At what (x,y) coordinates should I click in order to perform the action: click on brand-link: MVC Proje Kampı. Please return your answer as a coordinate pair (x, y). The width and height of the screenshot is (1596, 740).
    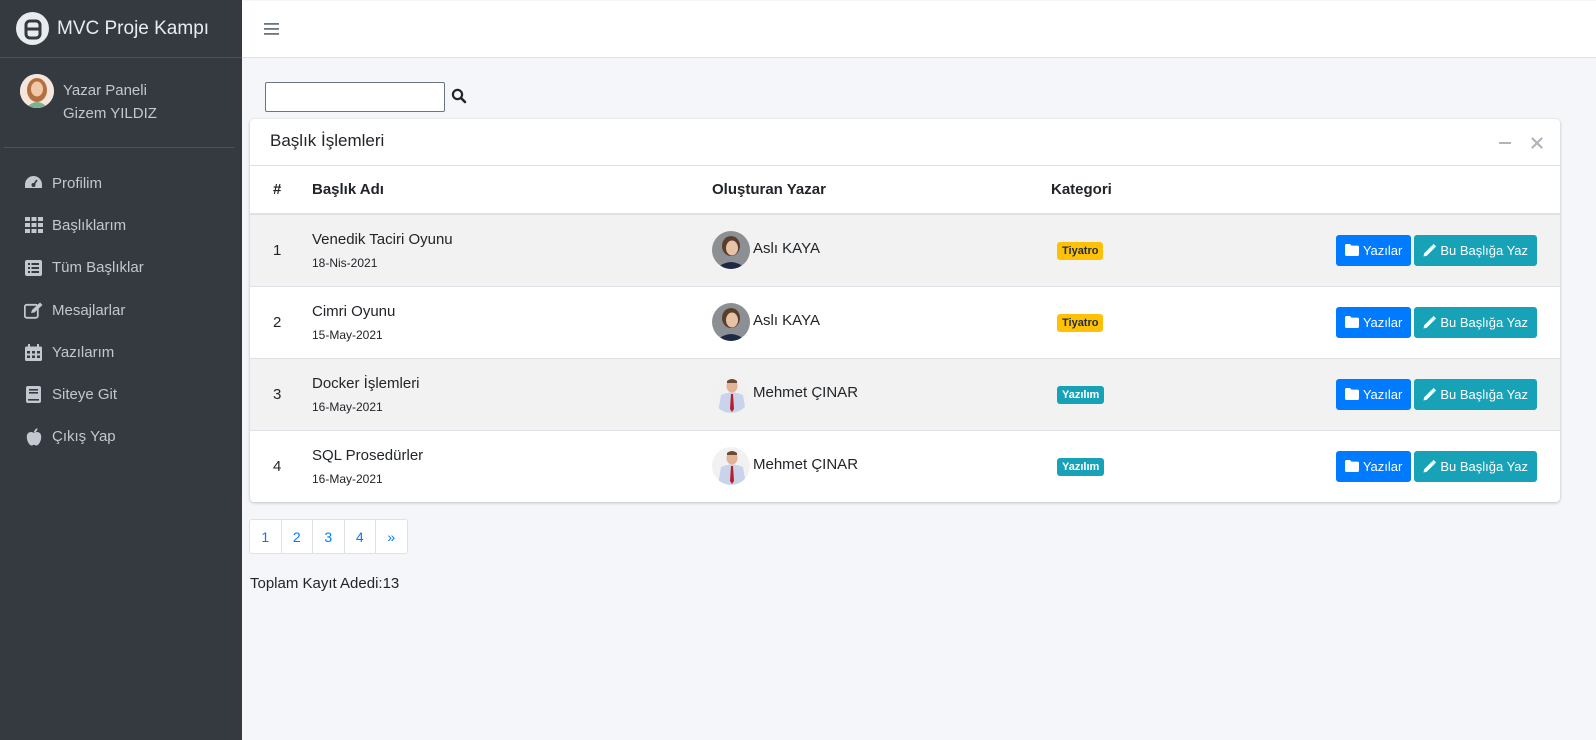
    Looking at the image, I should click on (121, 29).